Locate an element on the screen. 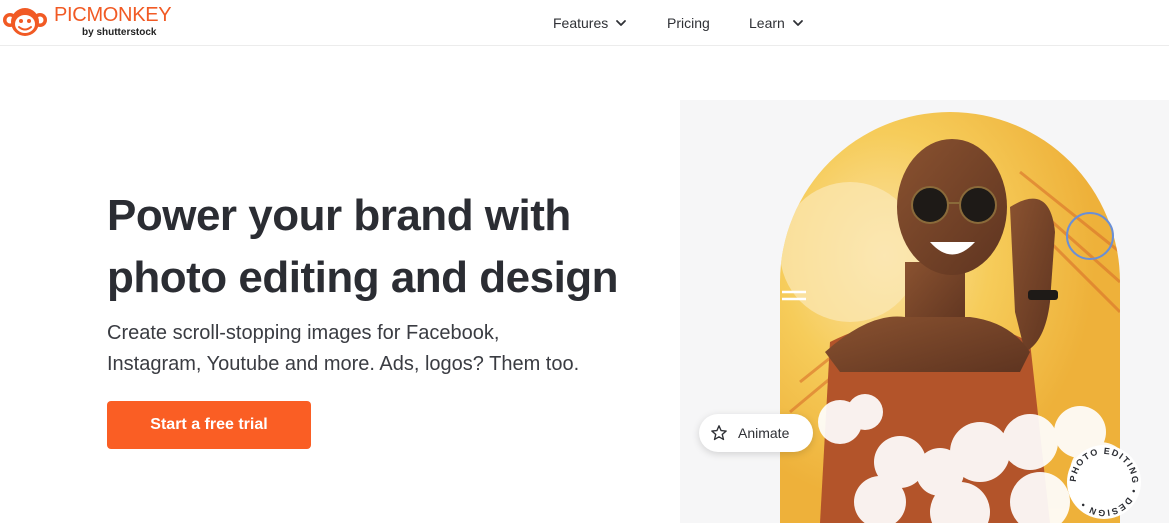  animate-label: Animate is located at coordinates (764, 433).